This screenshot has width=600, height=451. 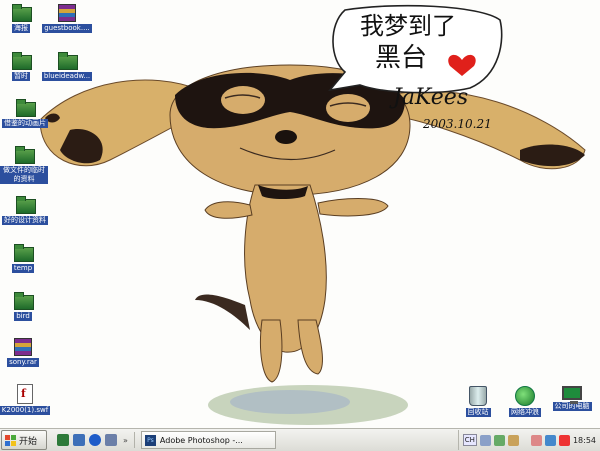 I want to click on desktop-icon-my-computer: 公司的电脑, so click(x=572, y=398).